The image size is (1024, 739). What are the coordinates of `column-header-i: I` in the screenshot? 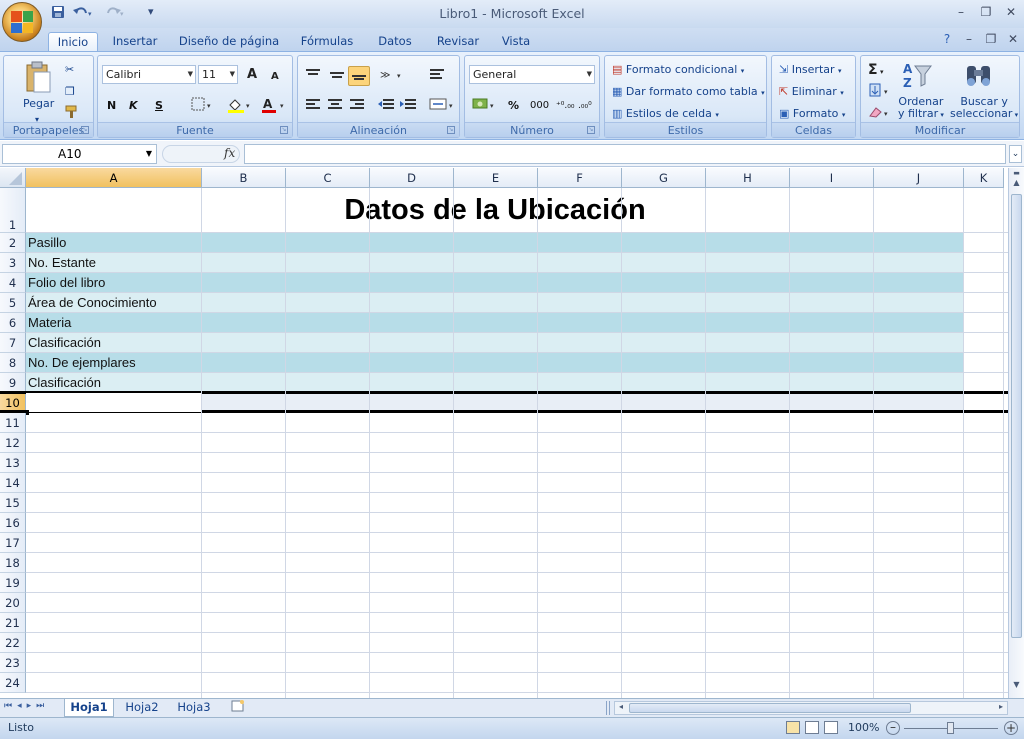 It's located at (832, 178).